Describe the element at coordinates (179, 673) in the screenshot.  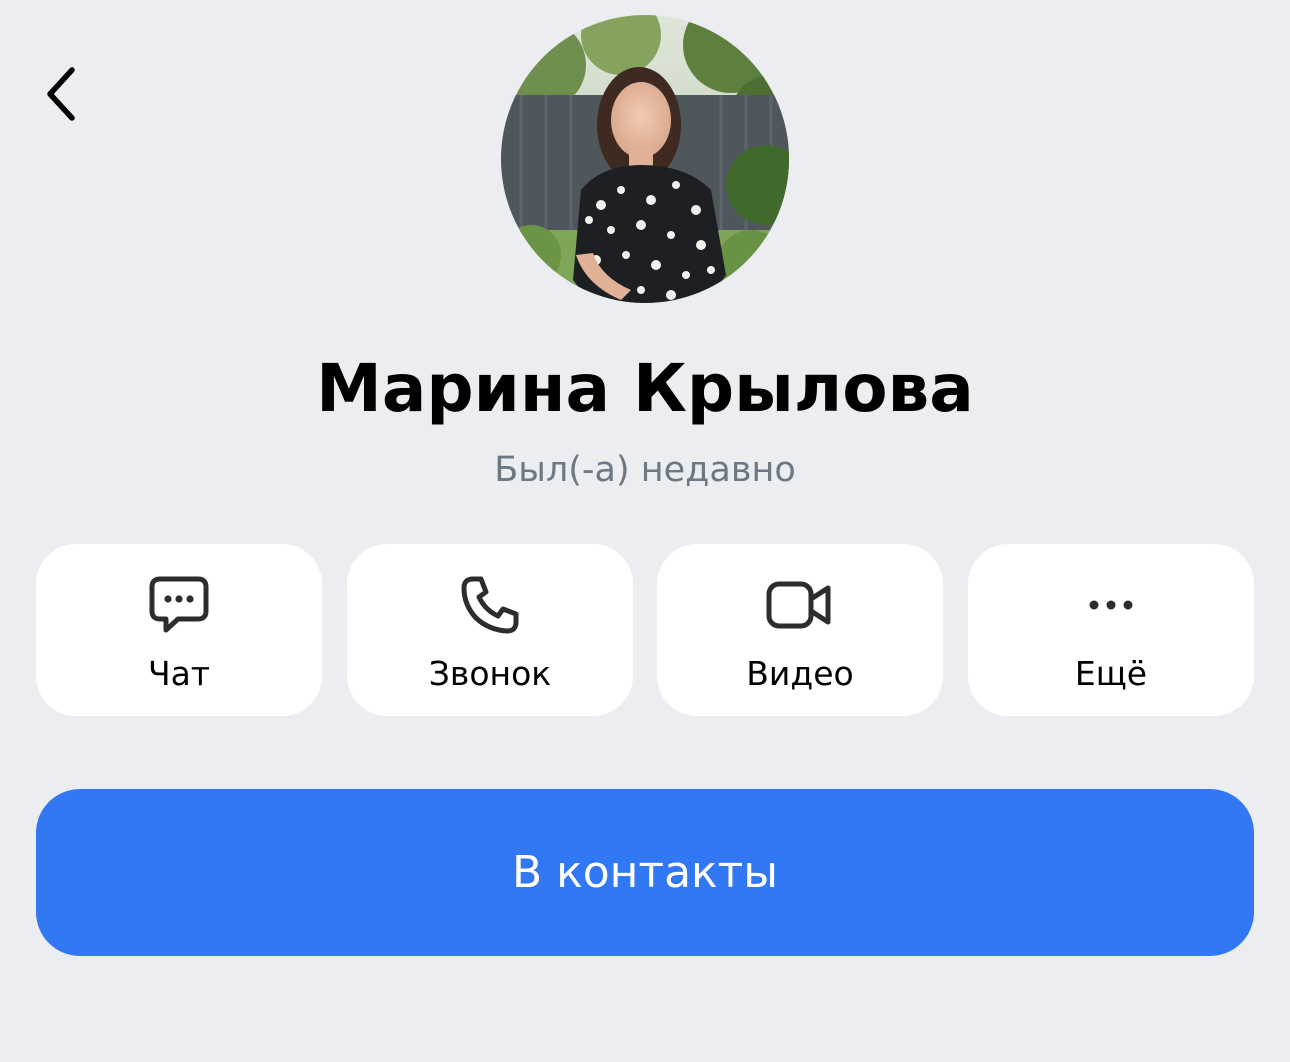
I see `chat-label: Чат` at that location.